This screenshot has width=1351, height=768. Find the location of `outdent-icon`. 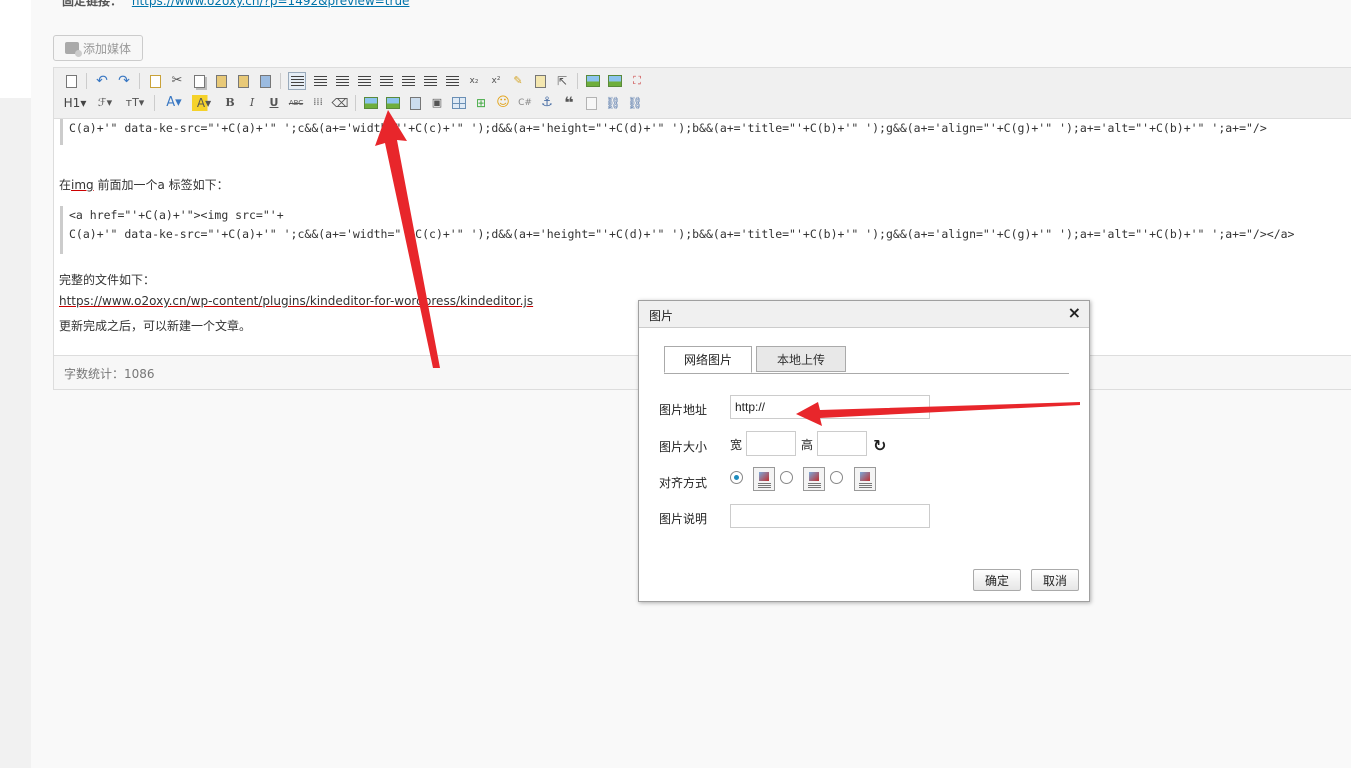

outdent-icon is located at coordinates (452, 81).